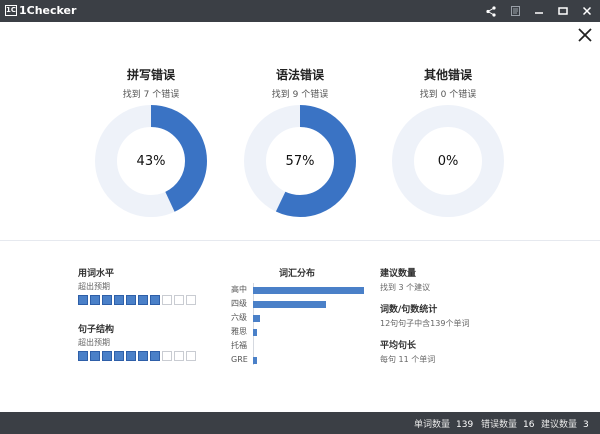 This screenshot has width=600, height=434. Describe the element at coordinates (515, 11) in the screenshot. I see `document-icon` at that location.